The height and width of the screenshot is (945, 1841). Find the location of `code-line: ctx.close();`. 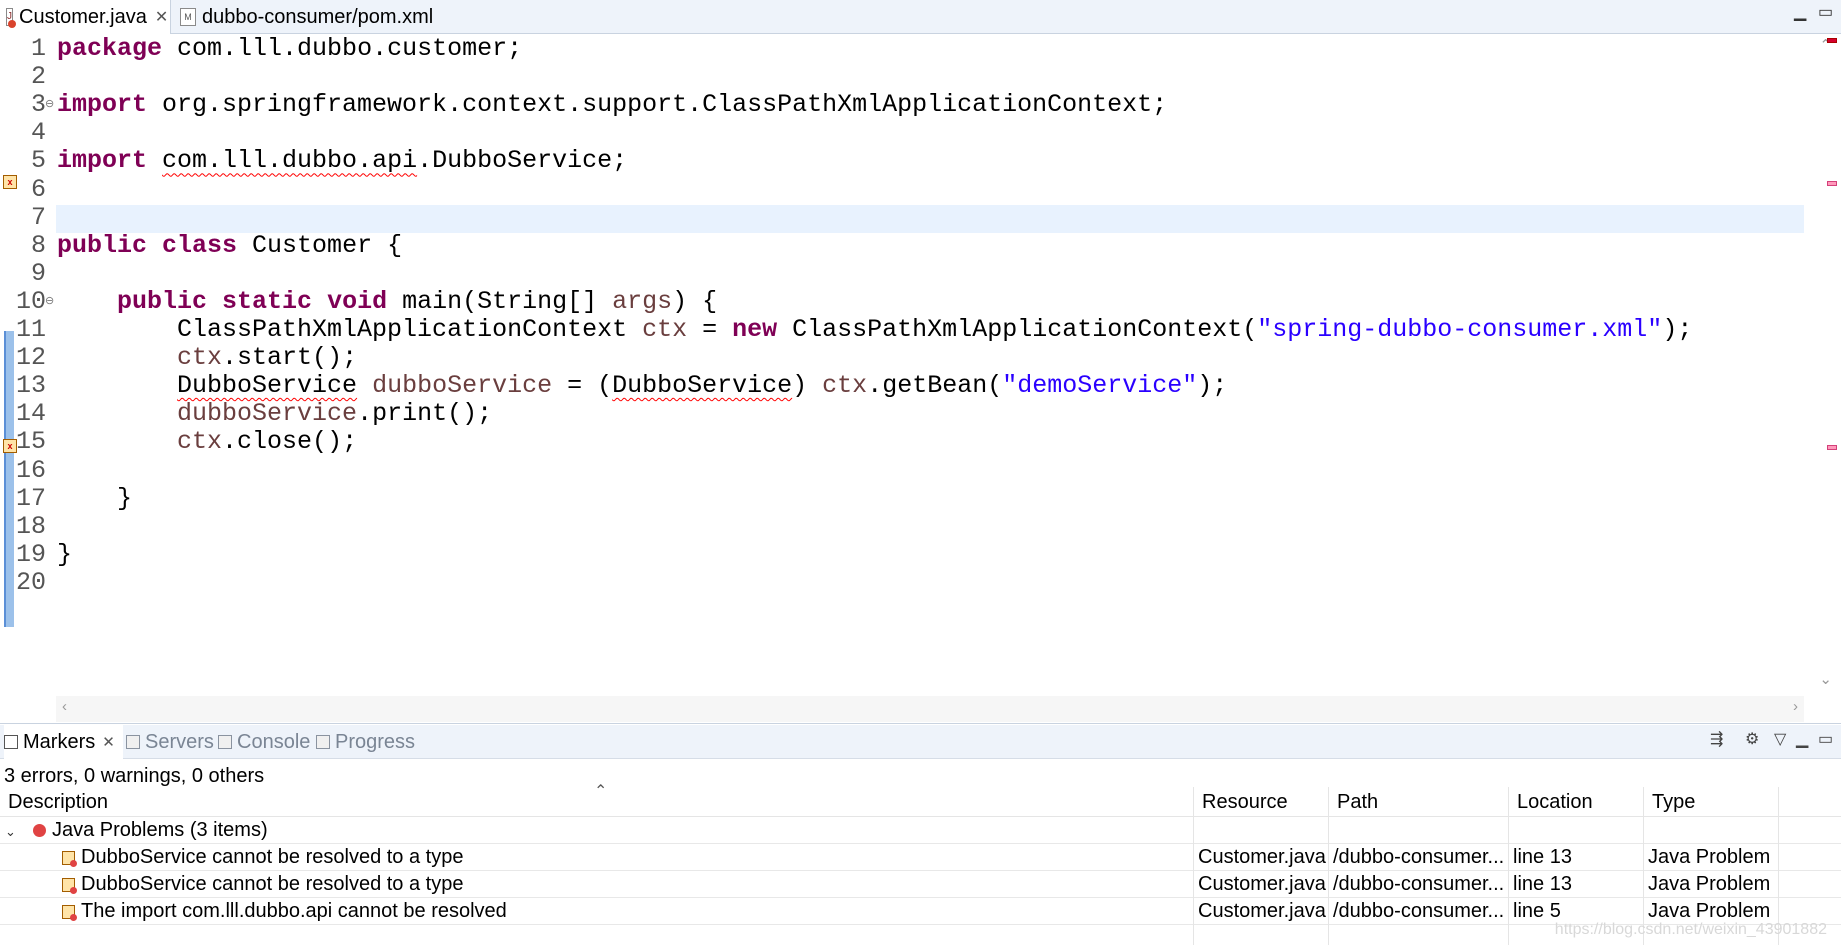

code-line: ctx.close(); is located at coordinates (207, 441).